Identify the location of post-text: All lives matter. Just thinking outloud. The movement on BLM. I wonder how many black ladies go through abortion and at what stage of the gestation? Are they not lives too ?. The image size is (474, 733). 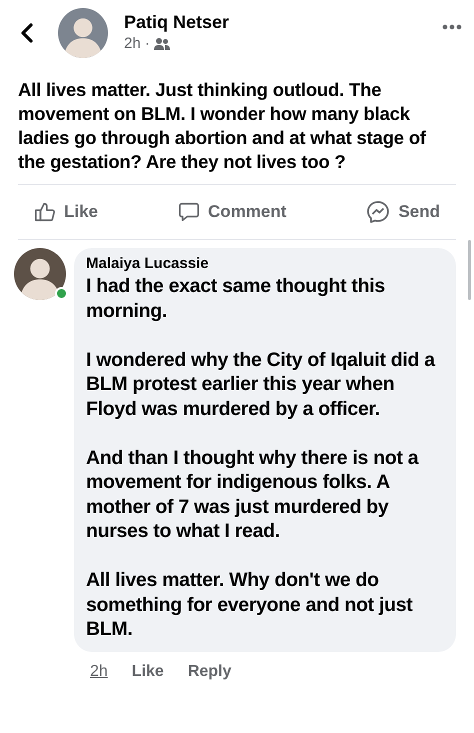
(222, 126).